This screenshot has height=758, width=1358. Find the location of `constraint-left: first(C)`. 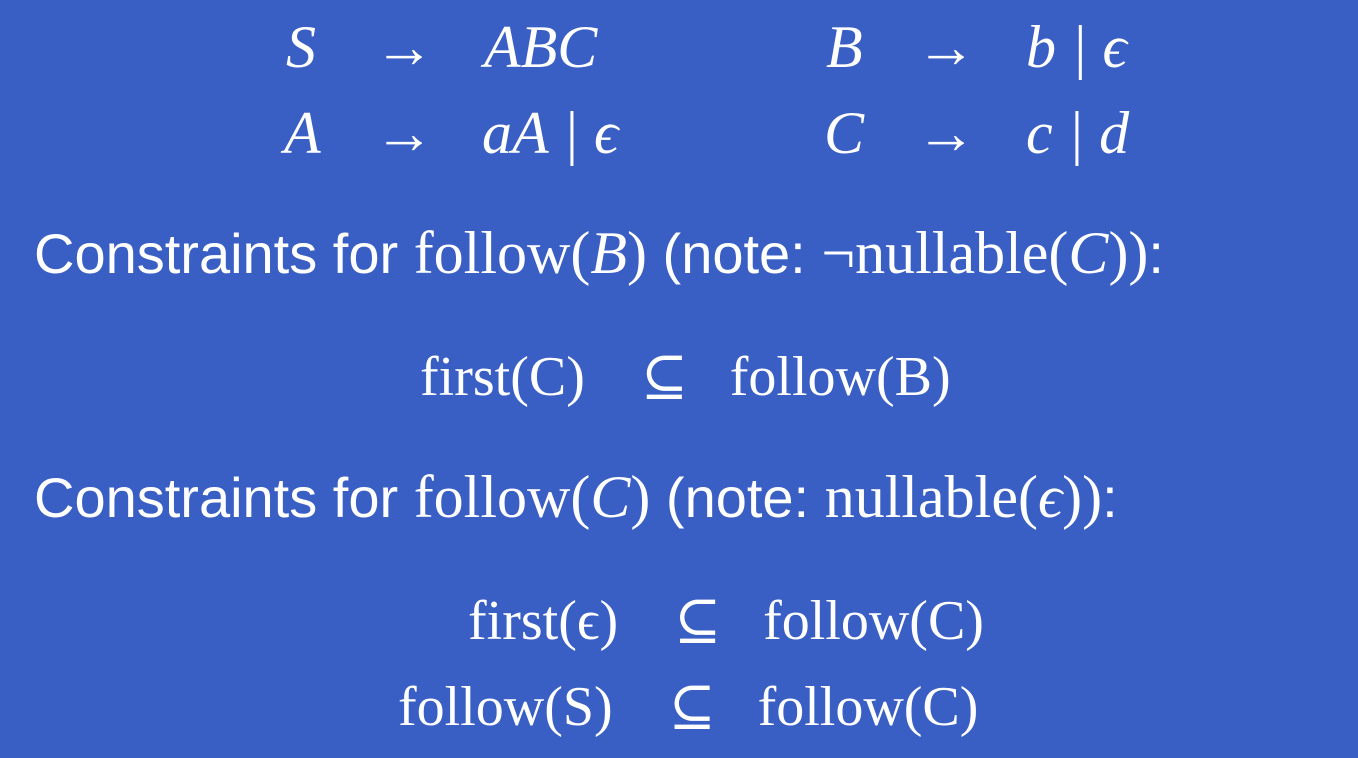

constraint-left: first(C) is located at coordinates (502, 377).